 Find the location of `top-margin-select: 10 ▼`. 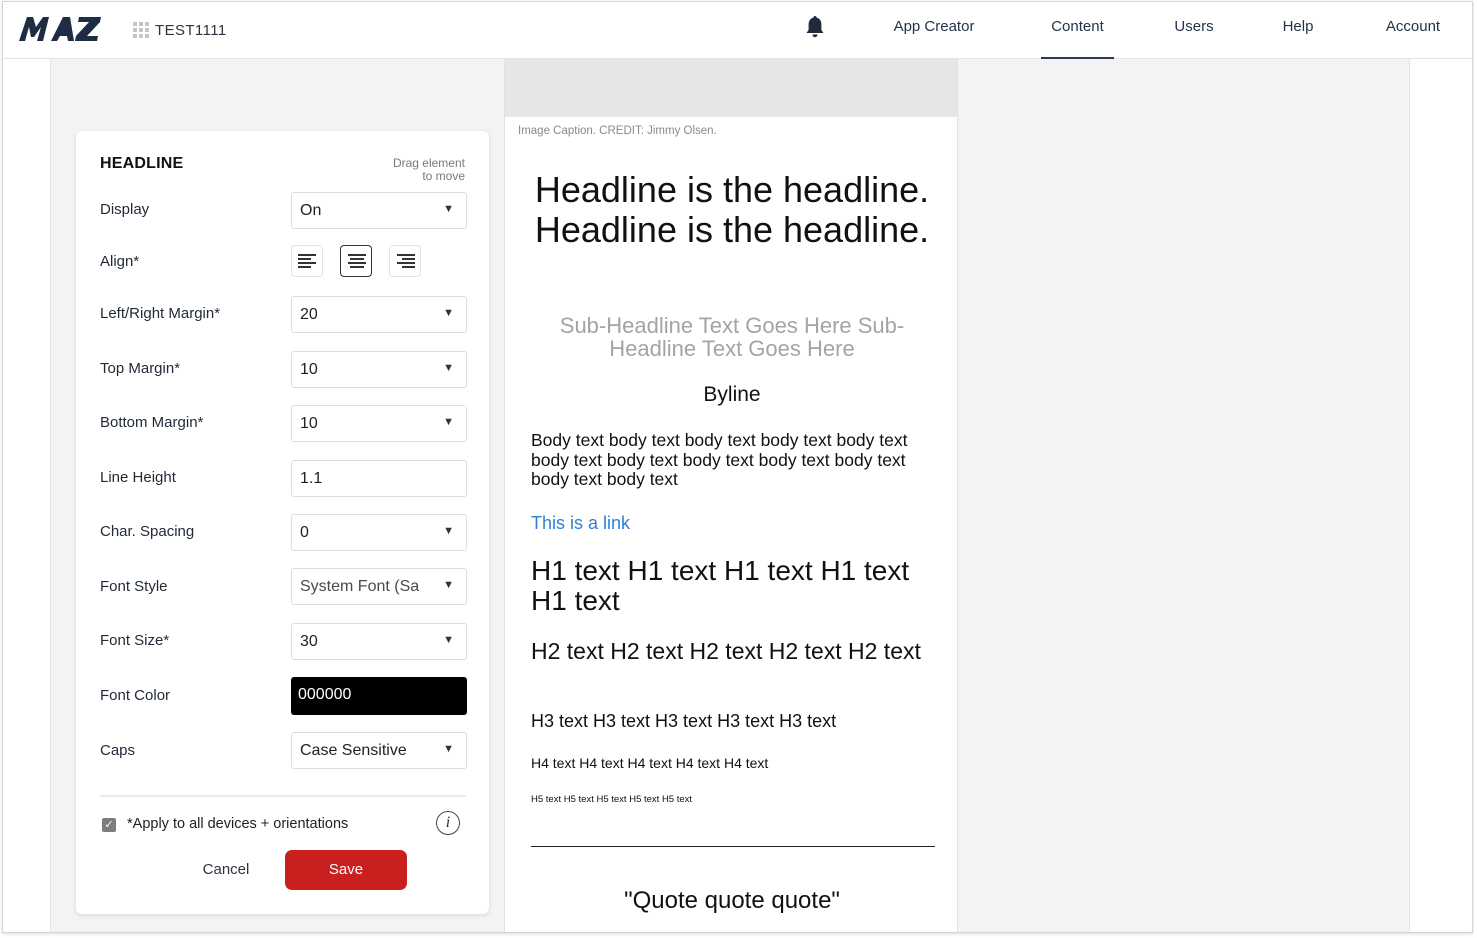

top-margin-select: 10 ▼ is located at coordinates (379, 369).